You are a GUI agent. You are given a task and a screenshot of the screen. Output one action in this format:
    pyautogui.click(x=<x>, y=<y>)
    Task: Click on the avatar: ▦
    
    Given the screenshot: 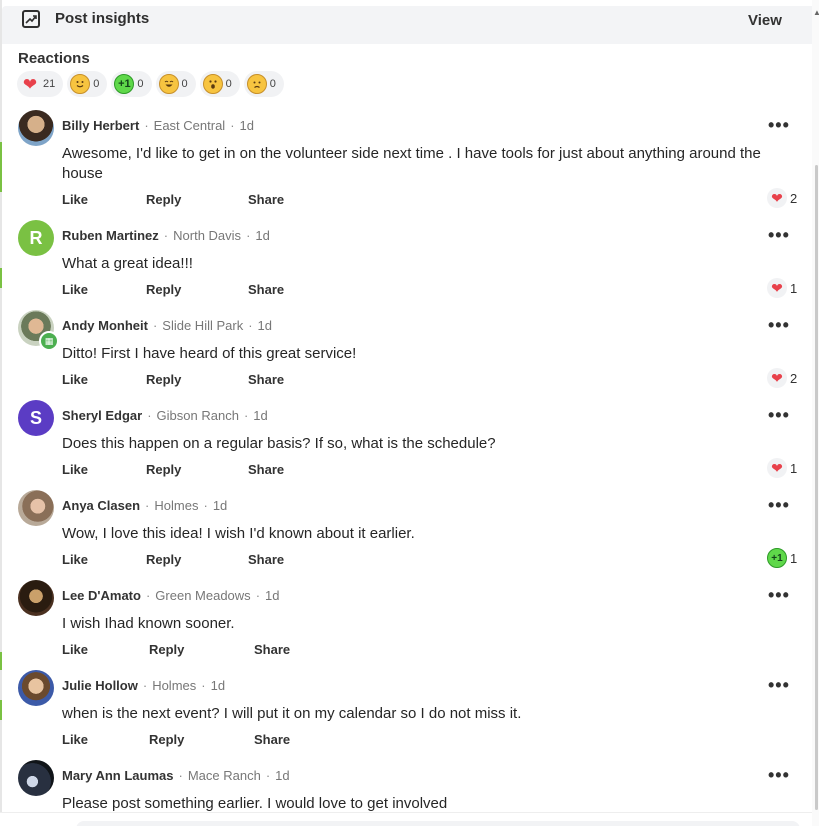 What is the action you would take?
    pyautogui.click(x=38, y=330)
    